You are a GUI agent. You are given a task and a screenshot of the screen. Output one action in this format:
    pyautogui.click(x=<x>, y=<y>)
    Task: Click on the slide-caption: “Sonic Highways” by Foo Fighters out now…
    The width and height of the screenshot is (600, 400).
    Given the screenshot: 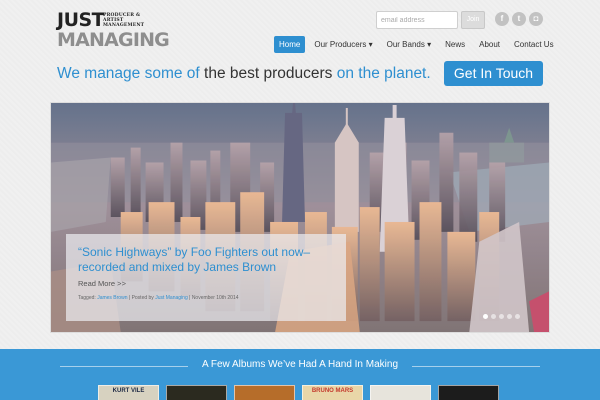 What is the action you would take?
    pyautogui.click(x=206, y=277)
    